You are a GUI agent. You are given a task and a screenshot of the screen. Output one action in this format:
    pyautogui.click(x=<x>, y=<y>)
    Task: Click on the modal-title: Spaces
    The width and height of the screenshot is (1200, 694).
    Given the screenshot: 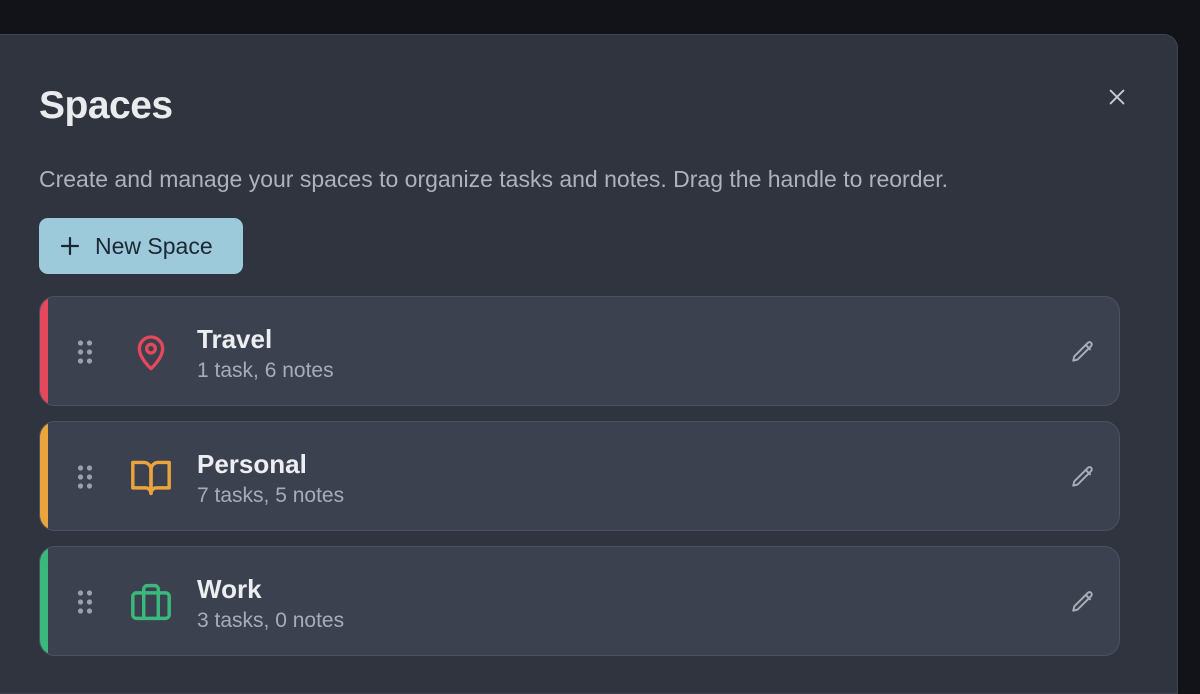 What is the action you would take?
    pyautogui.click(x=106, y=105)
    